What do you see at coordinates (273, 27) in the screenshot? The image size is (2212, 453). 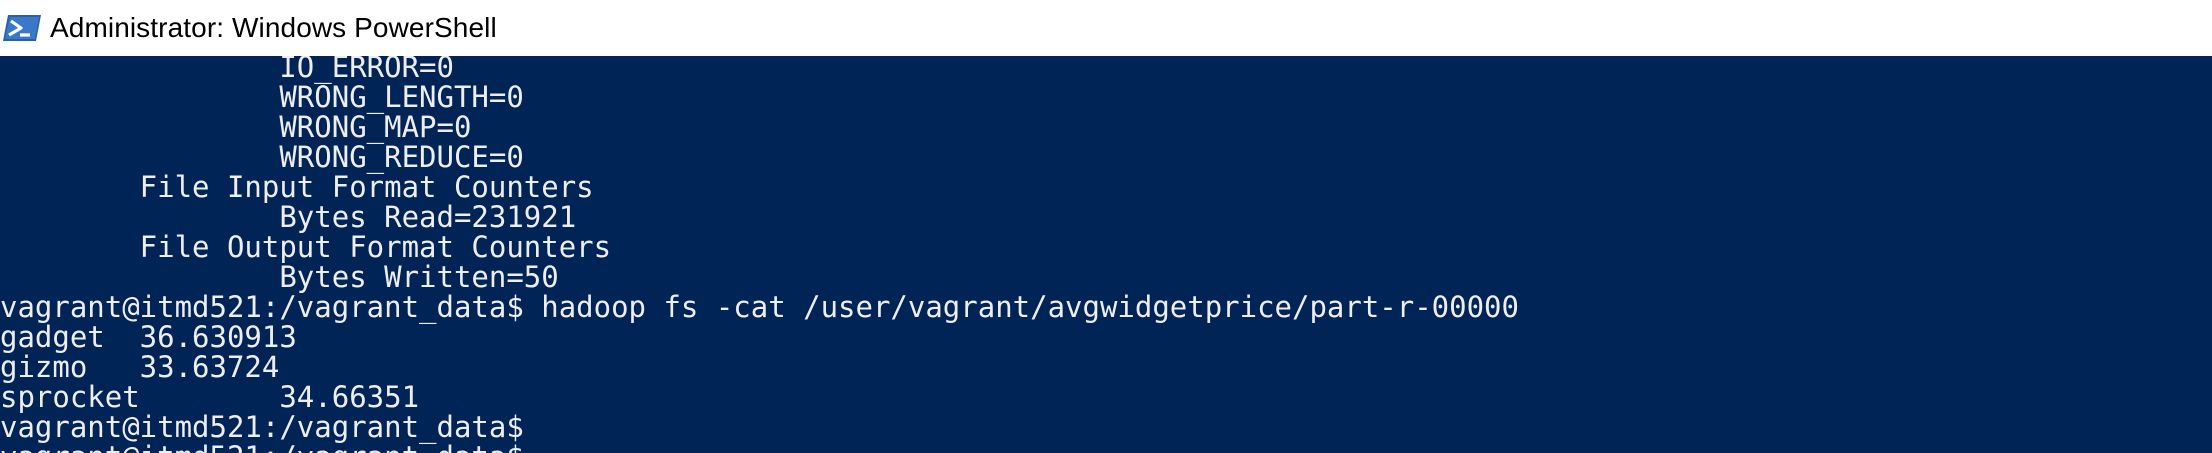 I see `window-title: Administrator: Windows PowerShell` at bounding box center [273, 27].